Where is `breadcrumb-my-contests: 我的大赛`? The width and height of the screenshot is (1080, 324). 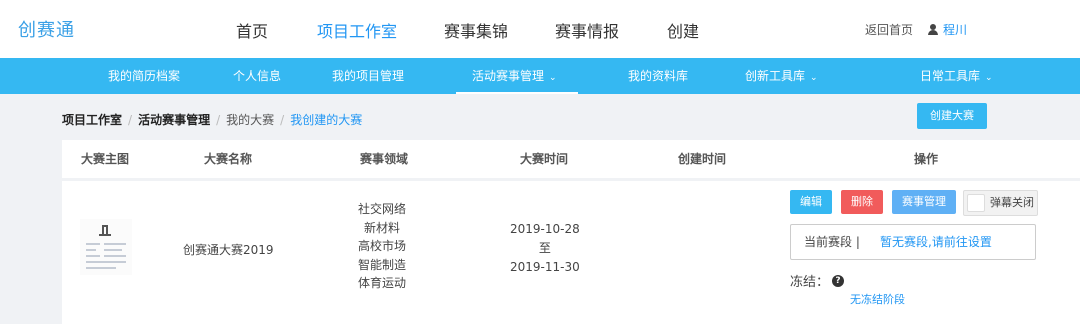
breadcrumb-my-contests: 我的大赛 is located at coordinates (250, 120).